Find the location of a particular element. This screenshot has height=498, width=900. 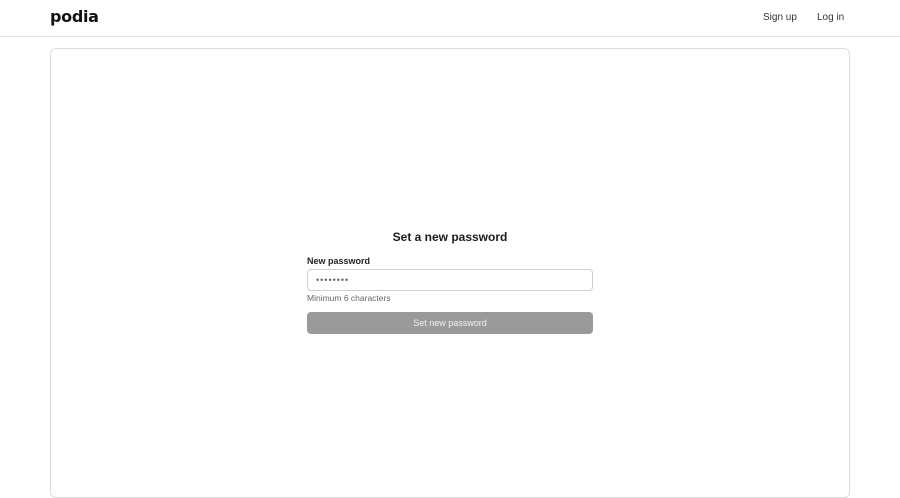

password-hint: Minimum 6 characters is located at coordinates (349, 298).